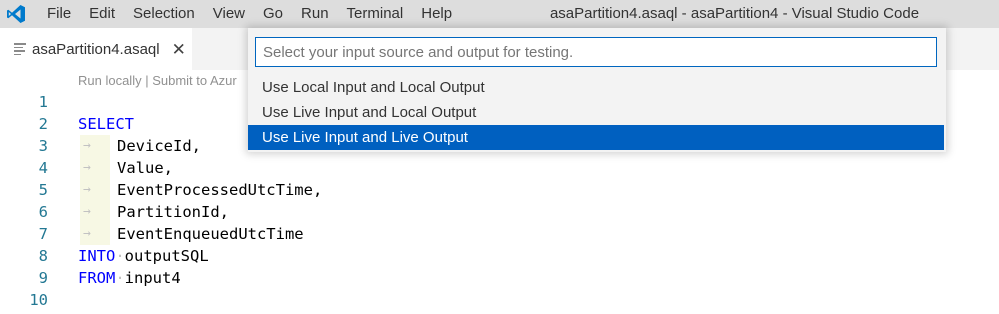  I want to click on menu-view: View, so click(229, 14).